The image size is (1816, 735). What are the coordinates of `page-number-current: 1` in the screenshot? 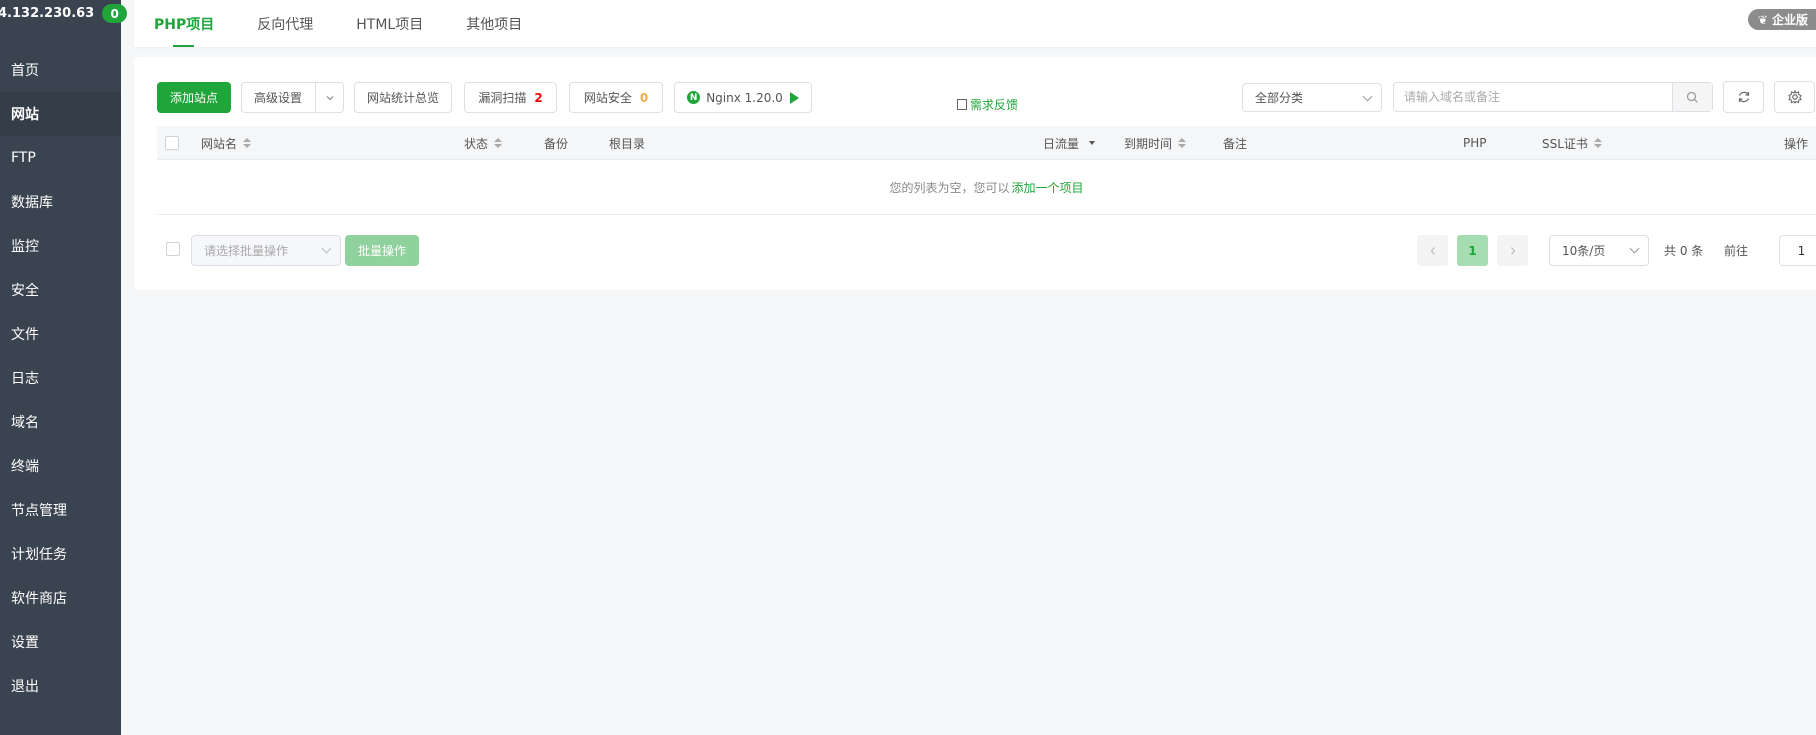 It's located at (1472, 250).